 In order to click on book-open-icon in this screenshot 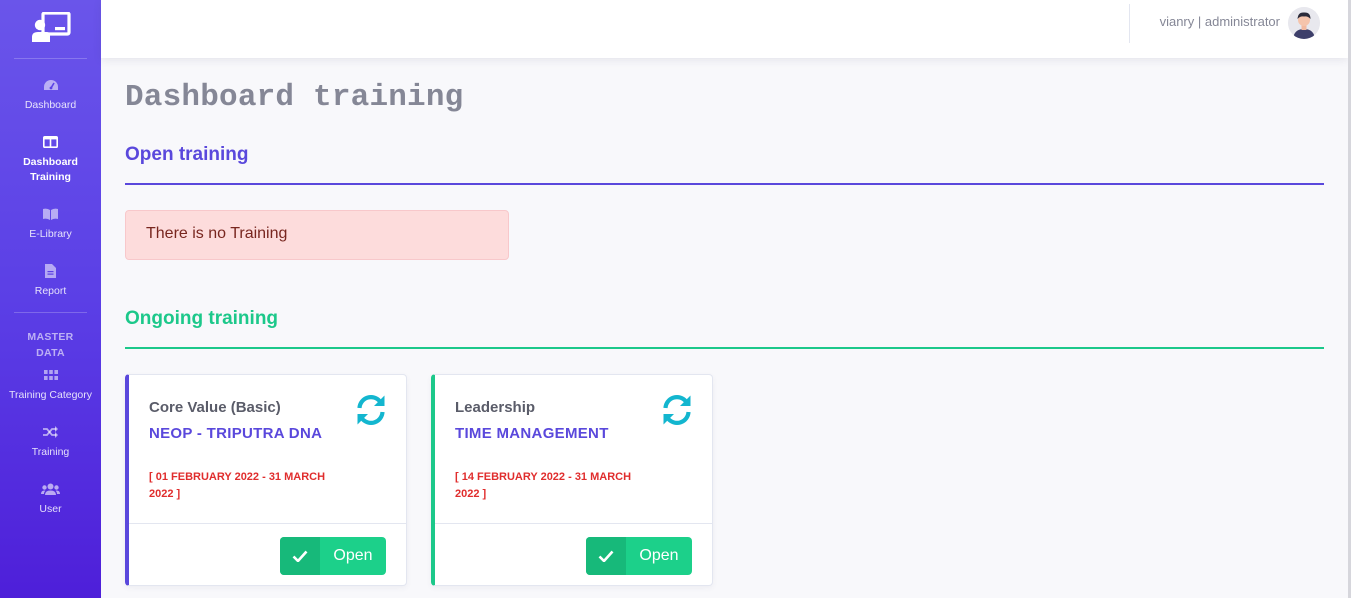, I will do `click(50, 214)`.